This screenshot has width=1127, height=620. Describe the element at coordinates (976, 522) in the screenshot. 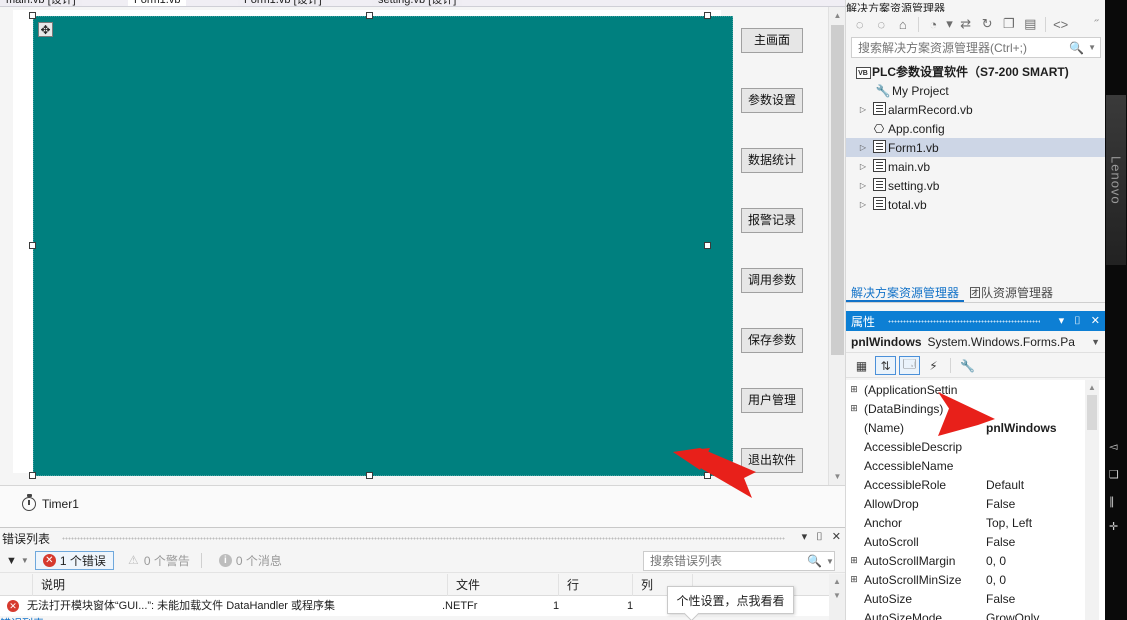

I see `property-row: Anchor Top, Left` at that location.